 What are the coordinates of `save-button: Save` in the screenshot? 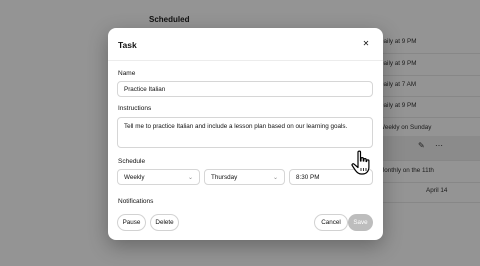 It's located at (360, 222).